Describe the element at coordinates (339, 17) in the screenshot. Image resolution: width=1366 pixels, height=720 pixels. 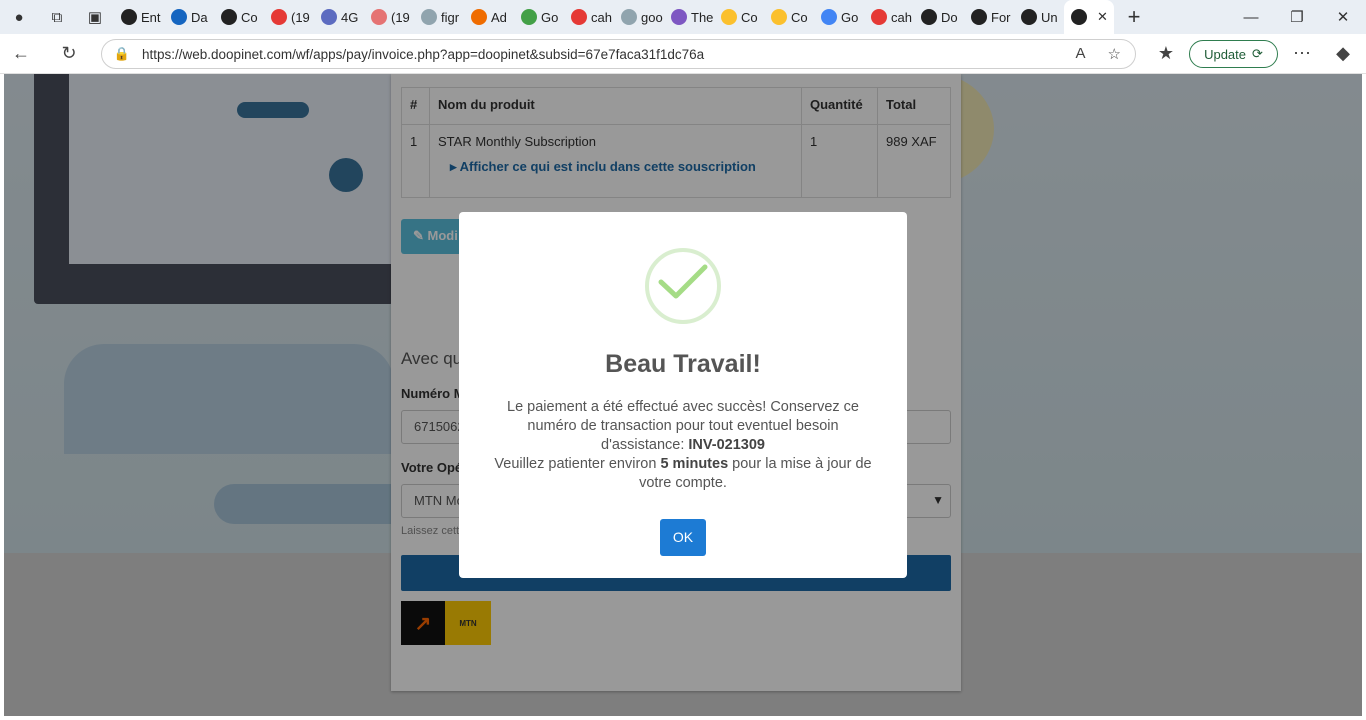
I see `browser-tab: 4G` at that location.